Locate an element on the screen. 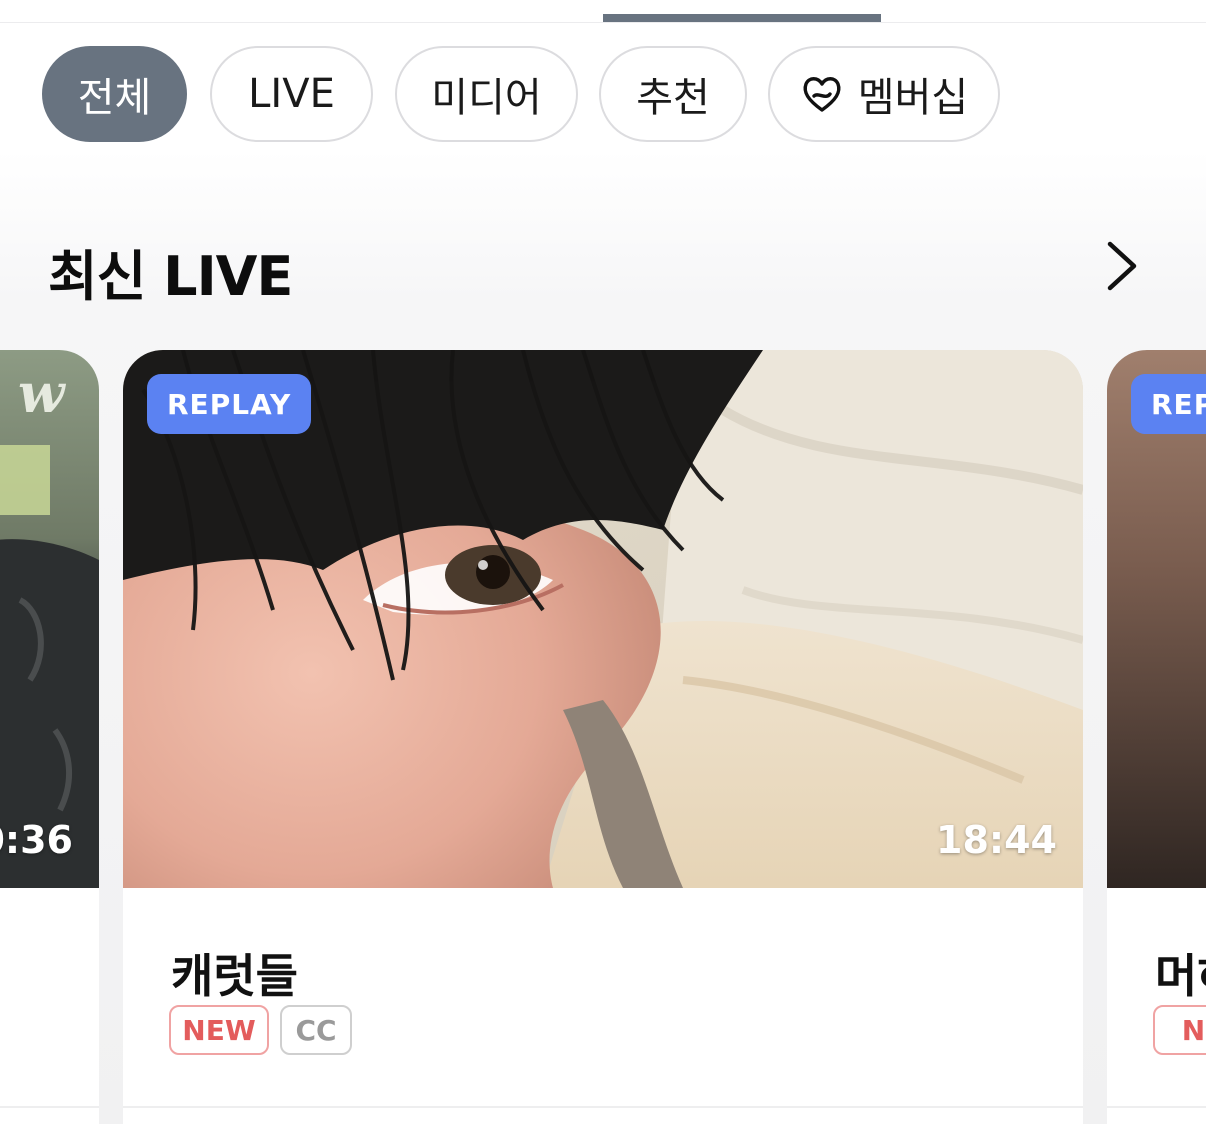  card-title: 캐럿들 is located at coordinates (234, 976).